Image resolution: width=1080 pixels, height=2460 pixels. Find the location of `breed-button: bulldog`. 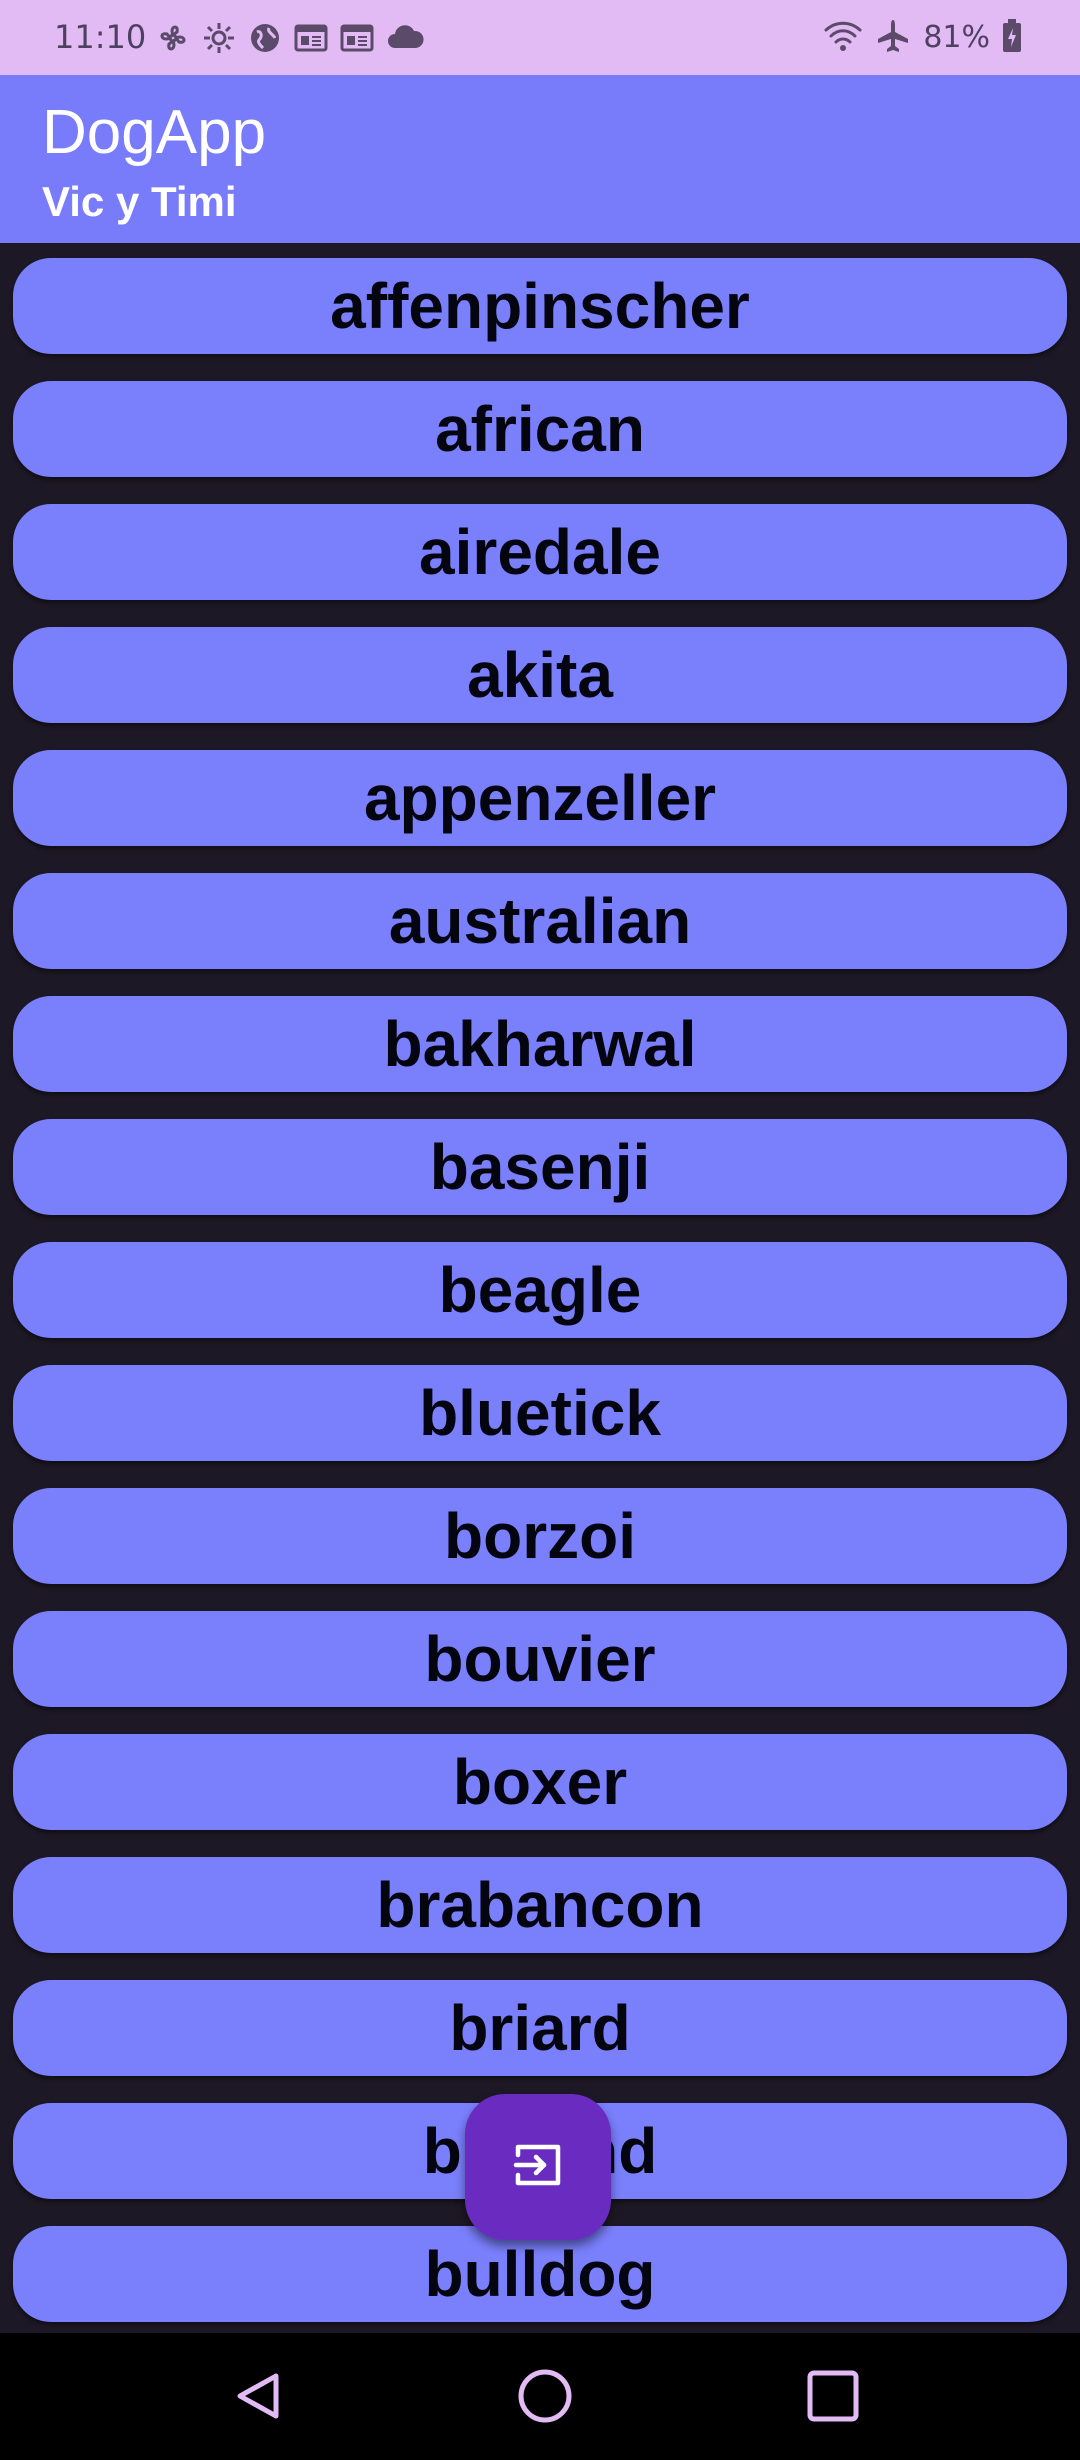

breed-button: bulldog is located at coordinates (540, 2274).